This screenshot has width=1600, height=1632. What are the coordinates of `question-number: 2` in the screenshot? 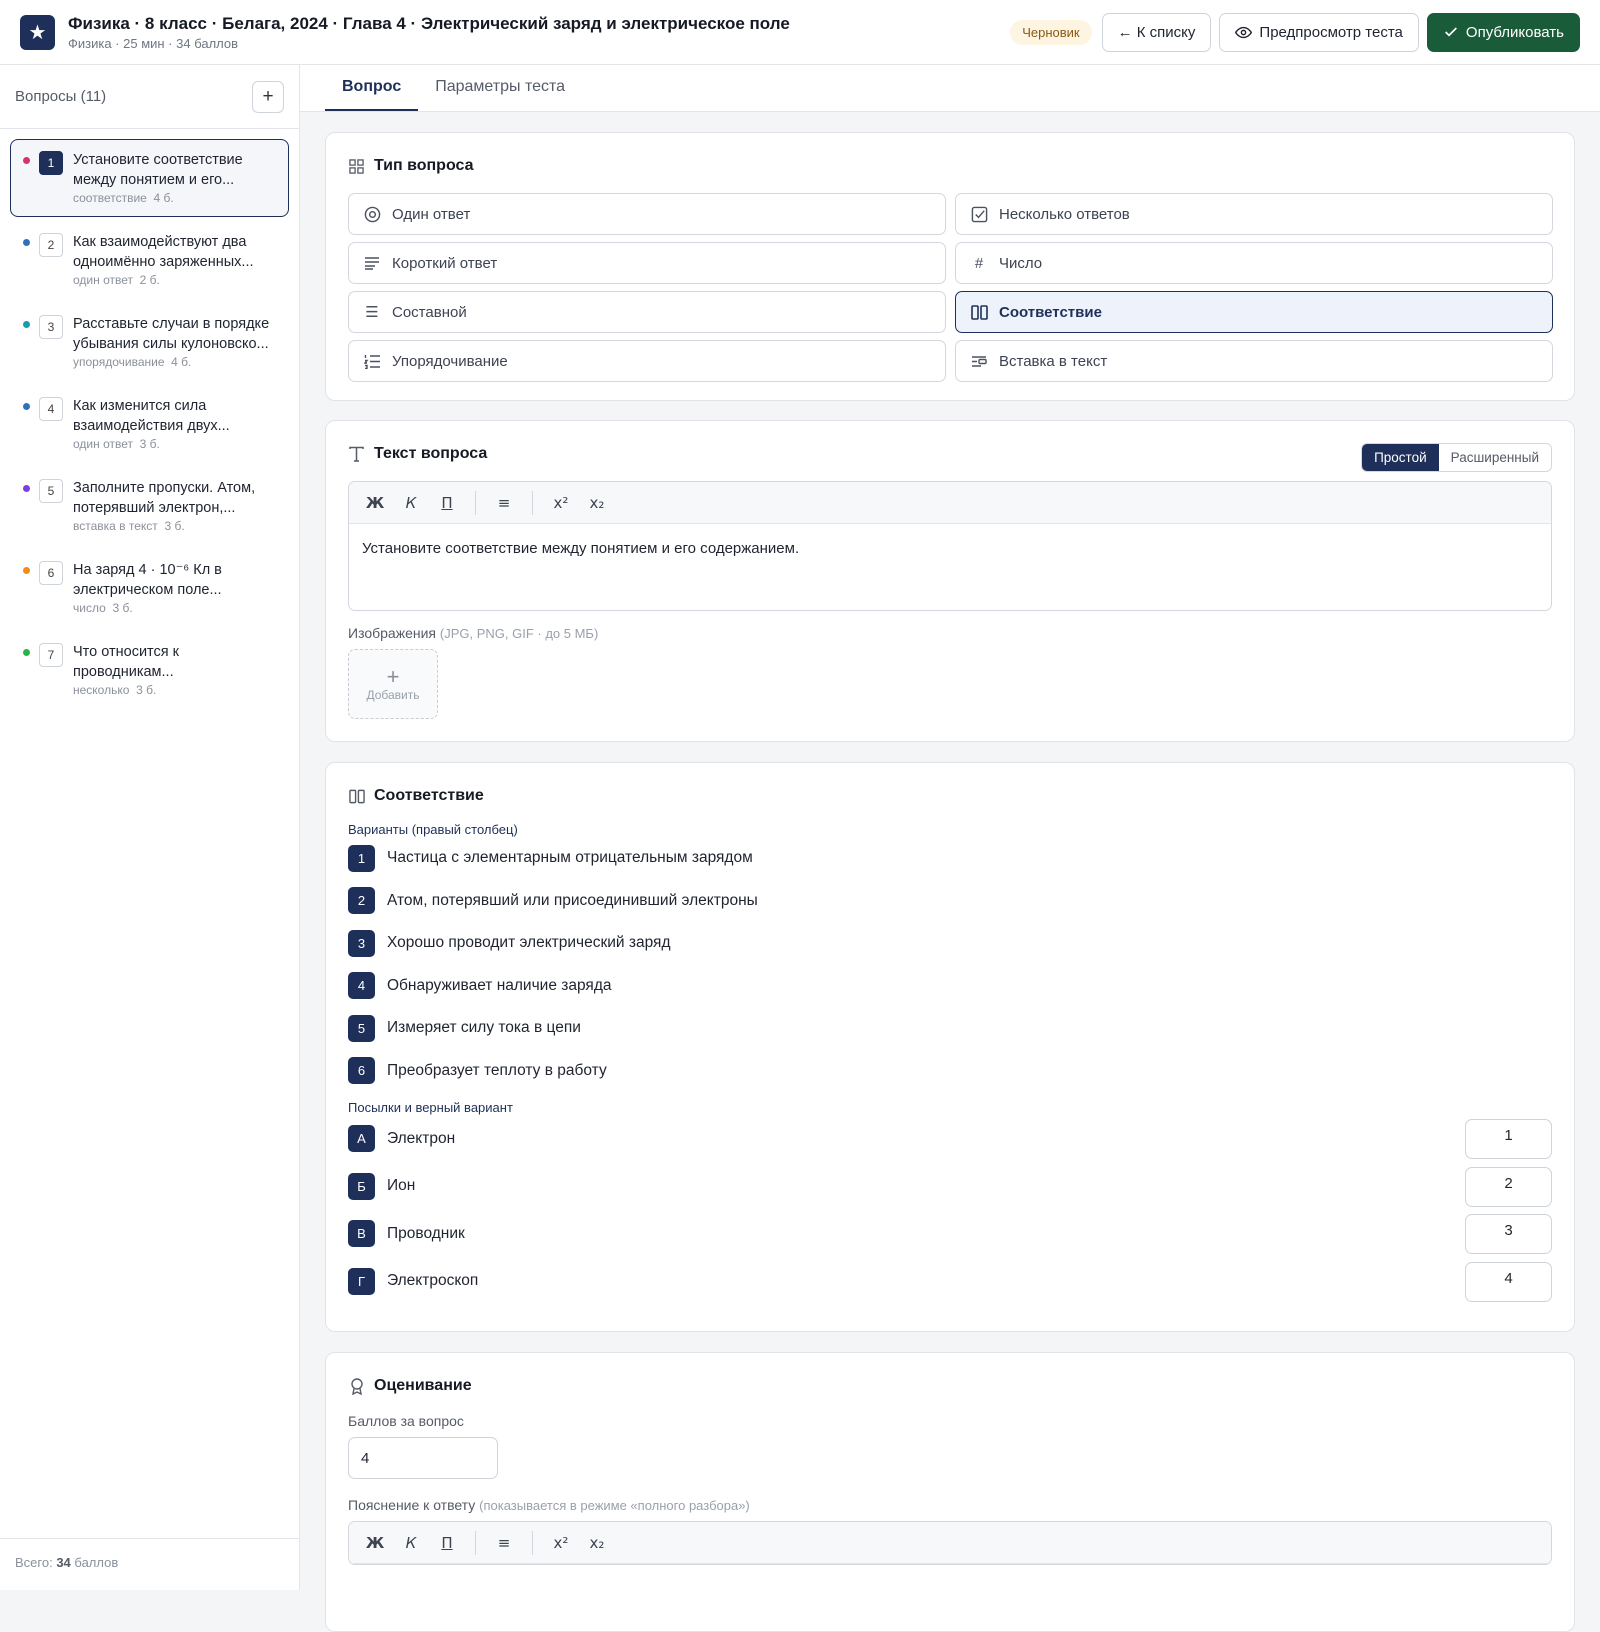 It's located at (51, 245).